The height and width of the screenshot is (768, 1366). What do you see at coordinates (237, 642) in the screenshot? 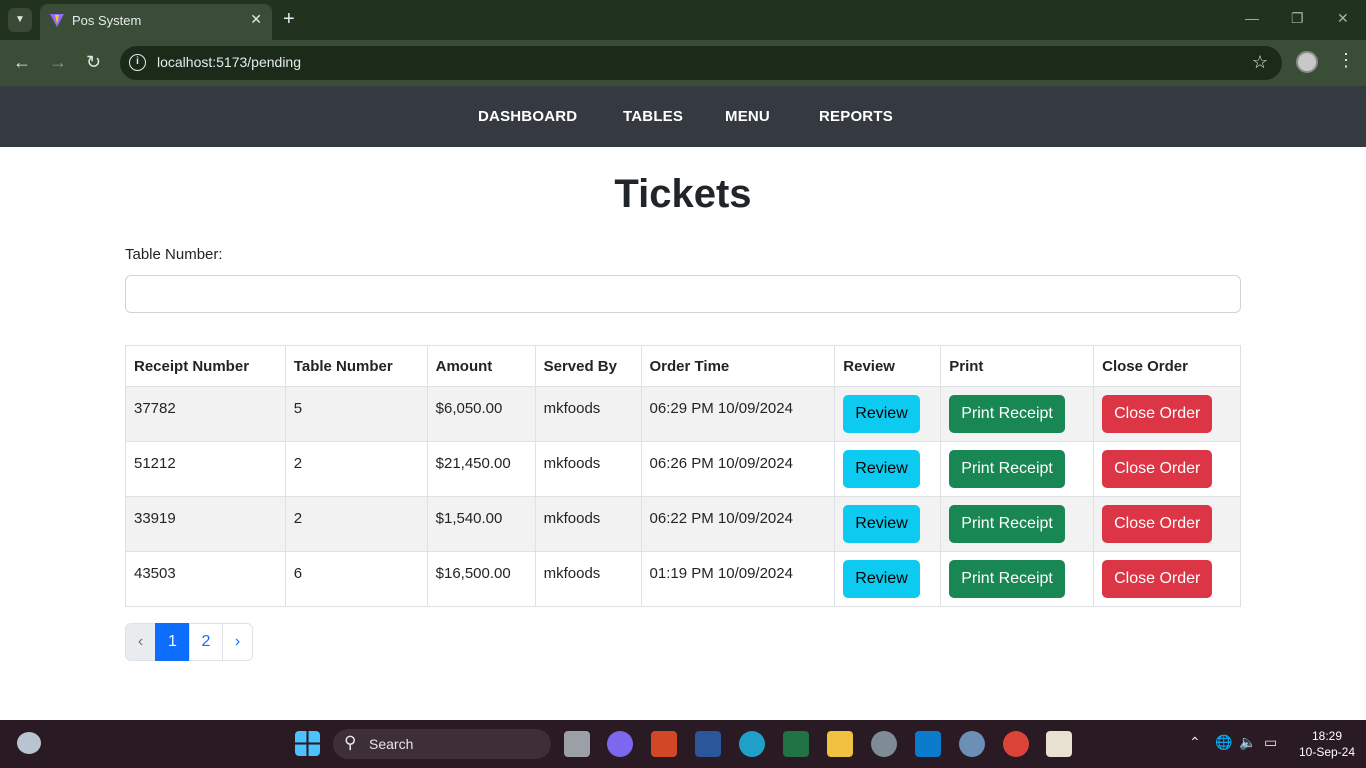
I see `pagination-next-button: ›` at bounding box center [237, 642].